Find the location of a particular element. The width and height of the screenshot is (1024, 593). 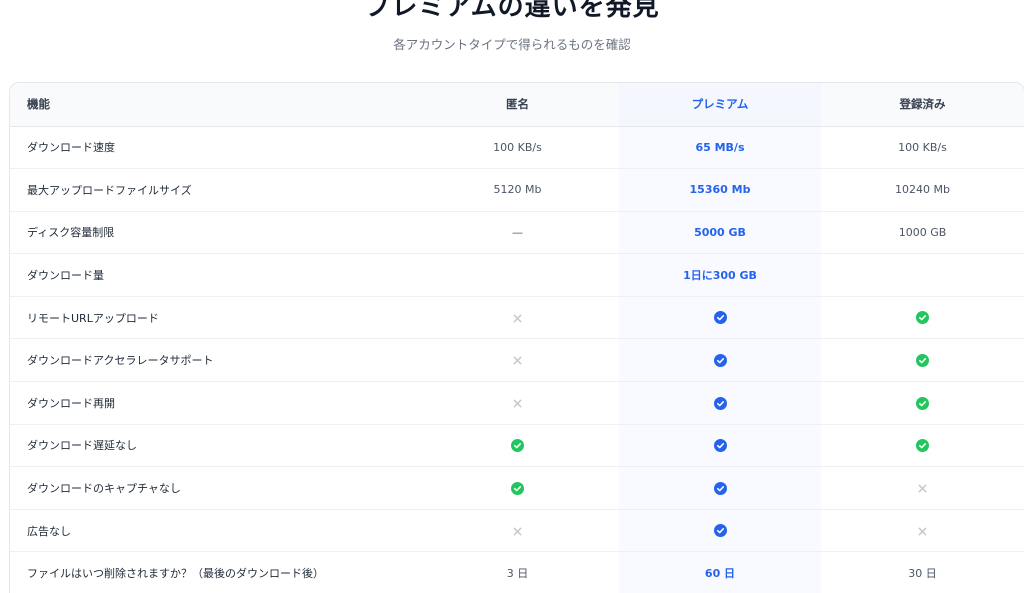

feature-name-cell: ファイルはいつ削除されますか？（最後のダウンロード後） is located at coordinates (213, 572).